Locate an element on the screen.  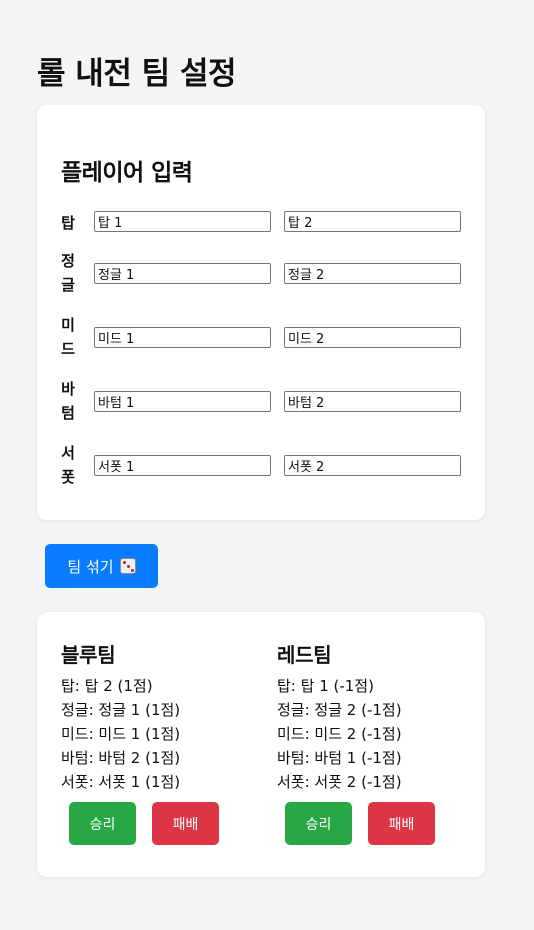
red-team-line: 정글: 정글 2 (-1점) is located at coordinates (339, 710).